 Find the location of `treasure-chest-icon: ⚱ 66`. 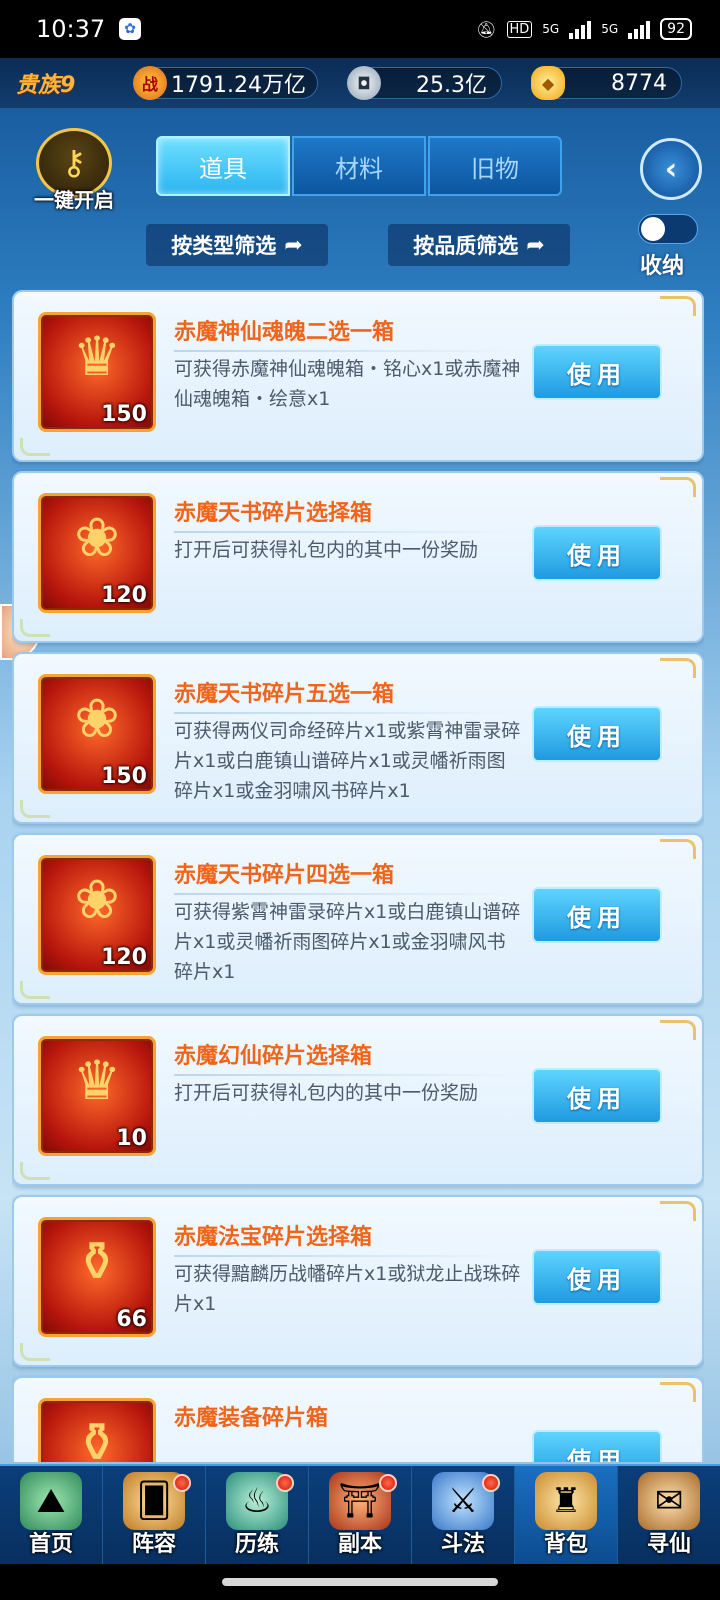

treasure-chest-icon: ⚱ 66 is located at coordinates (97, 1277).